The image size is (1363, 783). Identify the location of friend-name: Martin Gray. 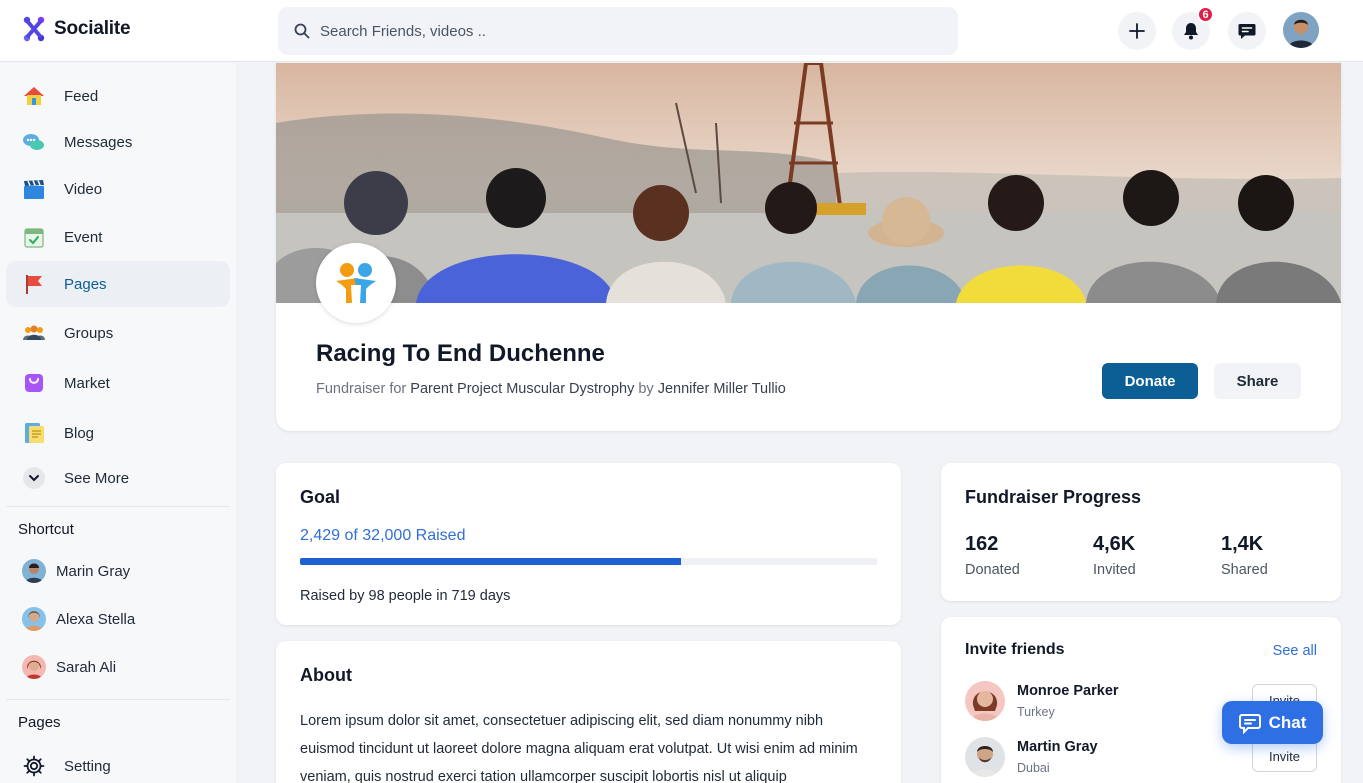
(1057, 747).